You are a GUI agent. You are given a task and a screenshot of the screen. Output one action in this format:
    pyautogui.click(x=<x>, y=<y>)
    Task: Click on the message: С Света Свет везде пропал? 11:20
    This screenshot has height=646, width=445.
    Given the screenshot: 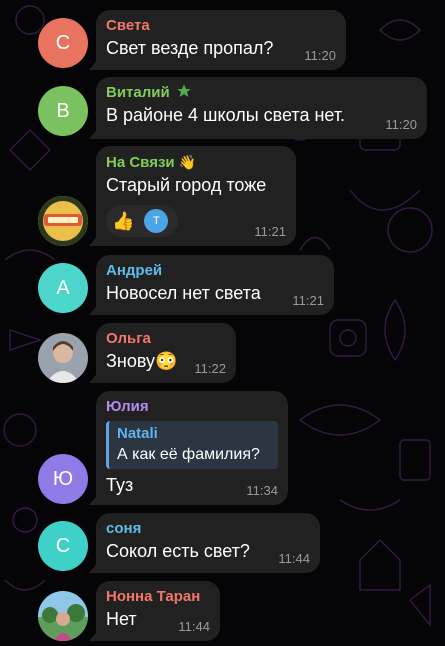 What is the action you would take?
    pyautogui.click(x=222, y=40)
    